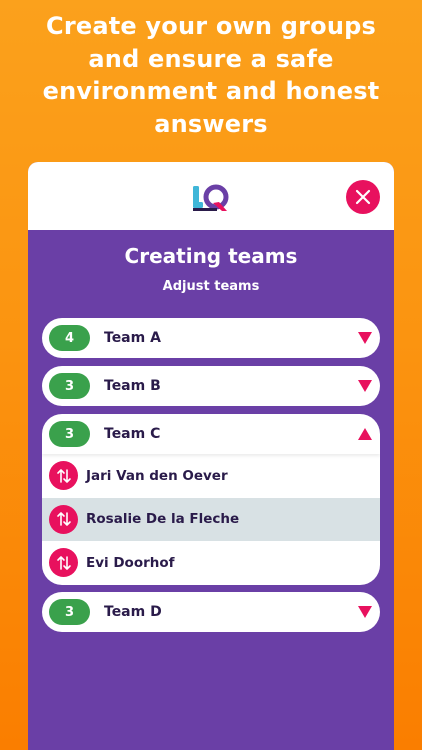 The height and width of the screenshot is (750, 422). I want to click on member-row: Evi Doorhof, so click(211, 563).